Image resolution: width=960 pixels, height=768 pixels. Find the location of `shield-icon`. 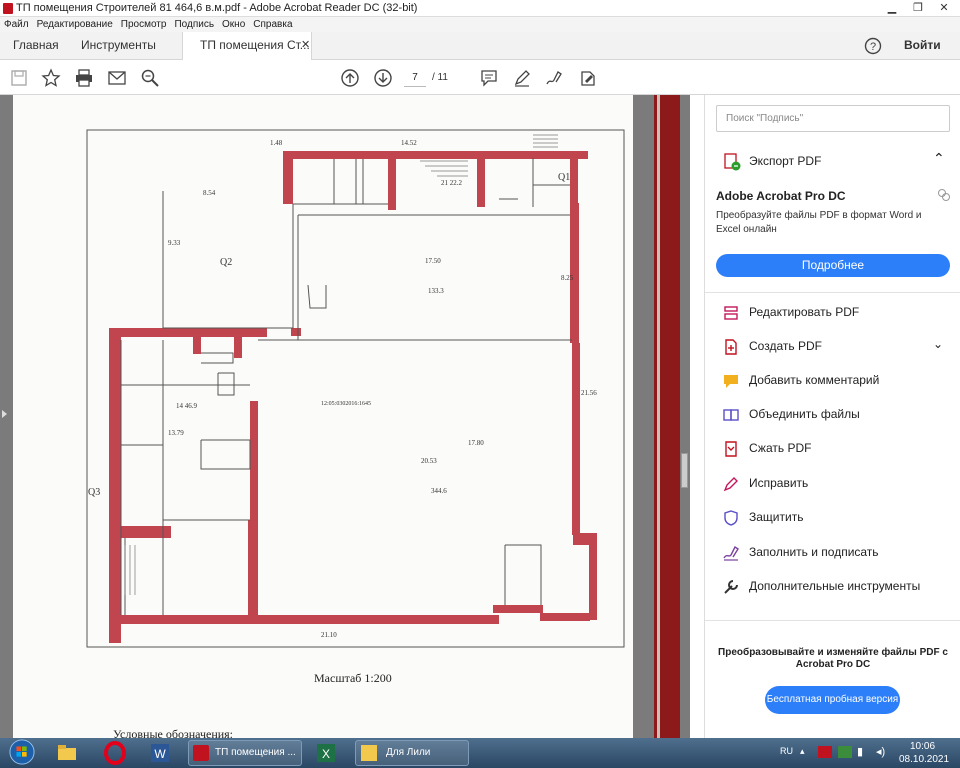

shield-icon is located at coordinates (731, 518).